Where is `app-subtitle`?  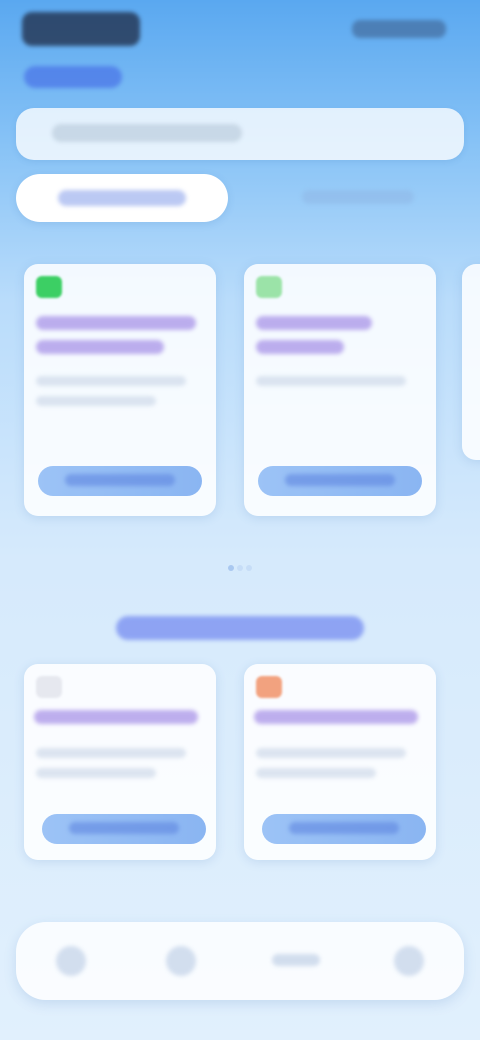
app-subtitle is located at coordinates (73, 77).